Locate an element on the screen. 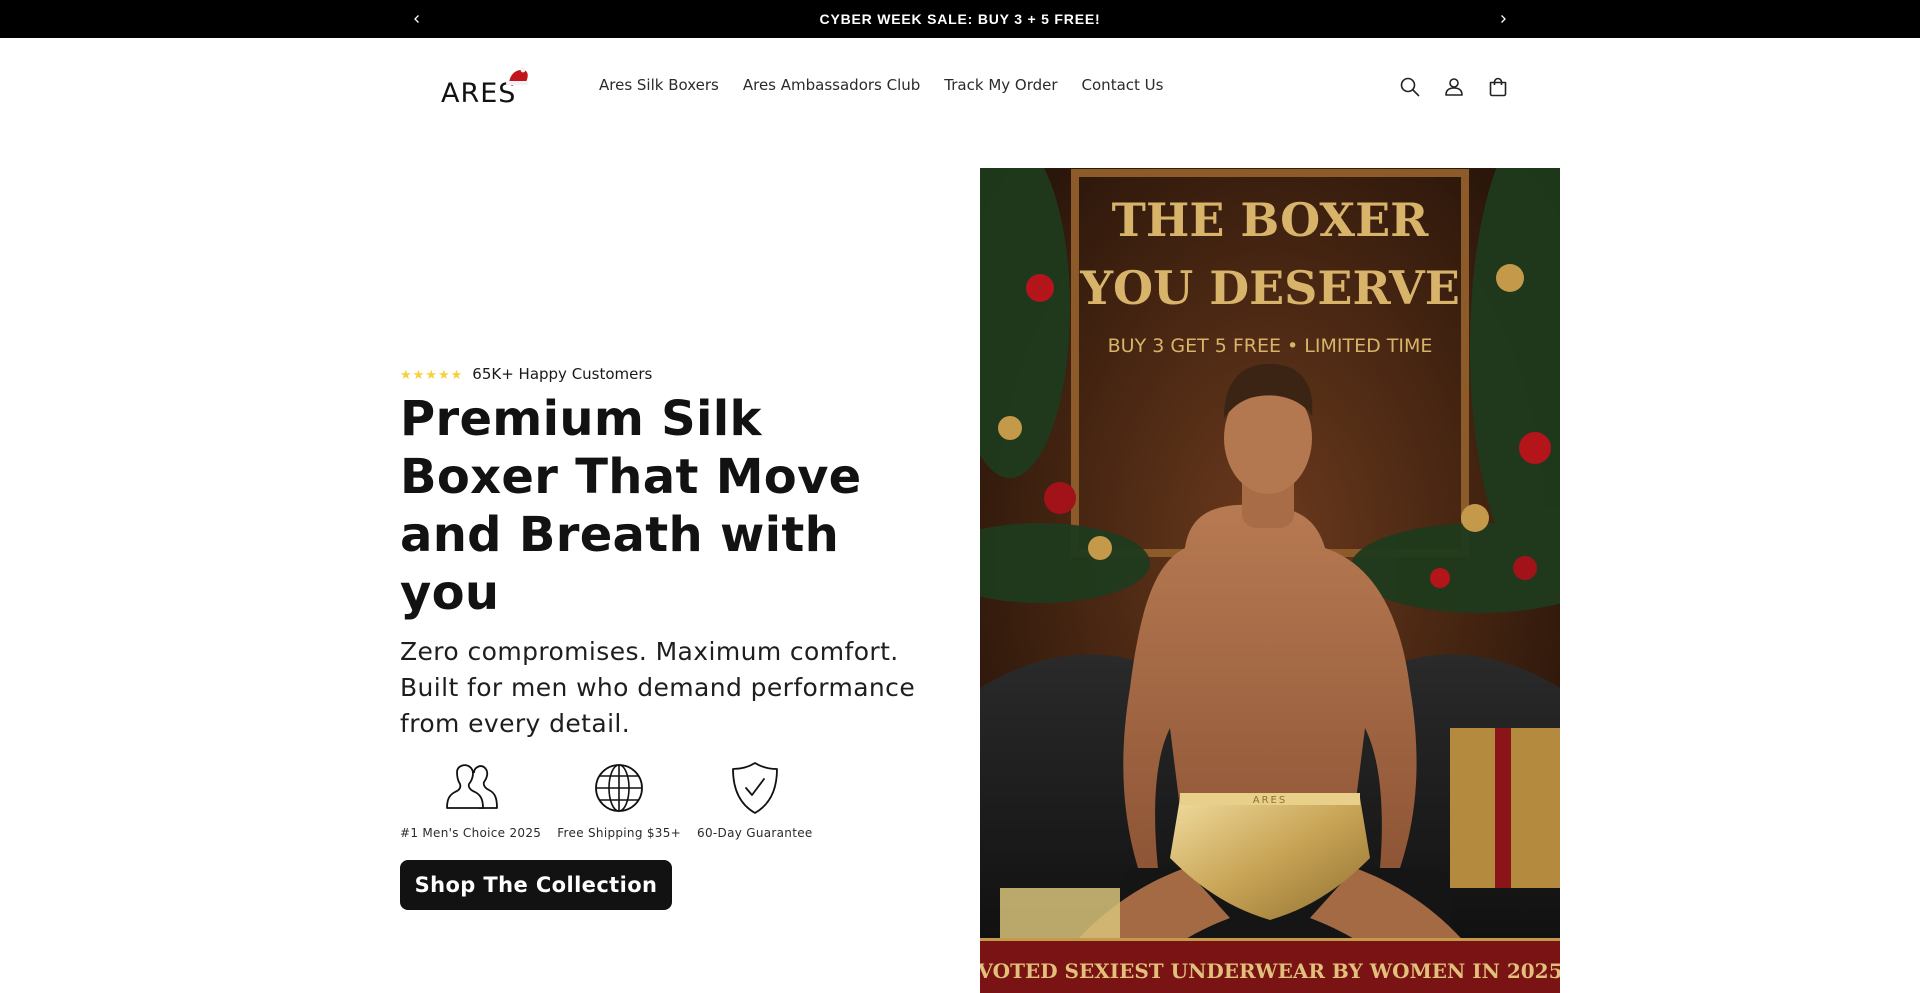  chevron-left-icon is located at coordinates (416, 19).